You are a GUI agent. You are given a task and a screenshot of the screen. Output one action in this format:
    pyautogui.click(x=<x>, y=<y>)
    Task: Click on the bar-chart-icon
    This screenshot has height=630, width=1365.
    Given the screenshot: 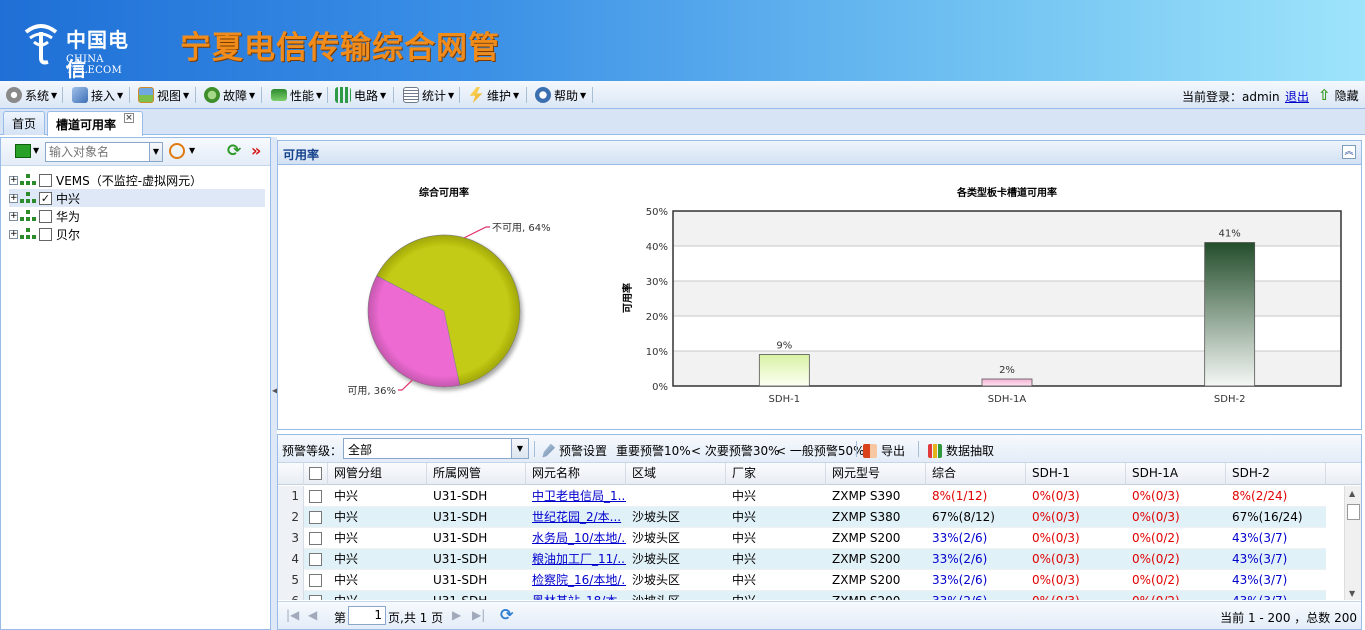 What is the action you would take?
    pyautogui.click(x=935, y=450)
    